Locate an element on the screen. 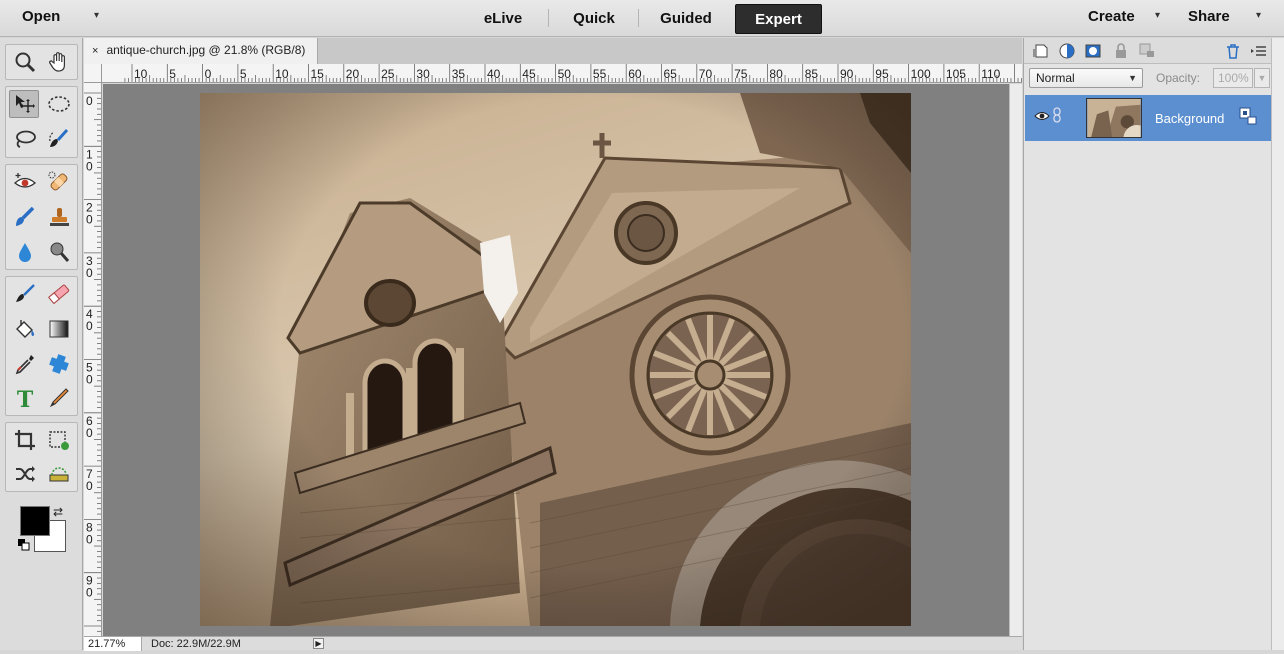 This screenshot has width=1284, height=654. mode-tab-elive: eLive is located at coordinates (503, 19).